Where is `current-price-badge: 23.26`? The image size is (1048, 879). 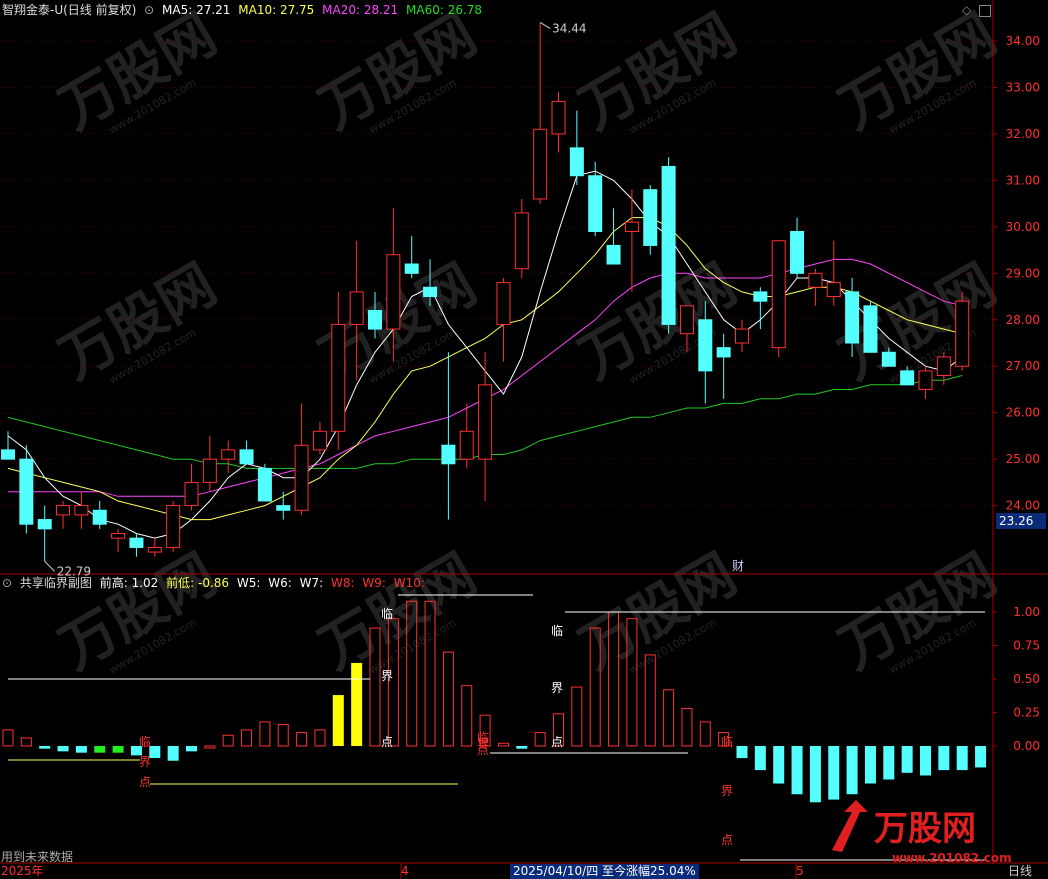
current-price-badge: 23.26 is located at coordinates (1021, 521).